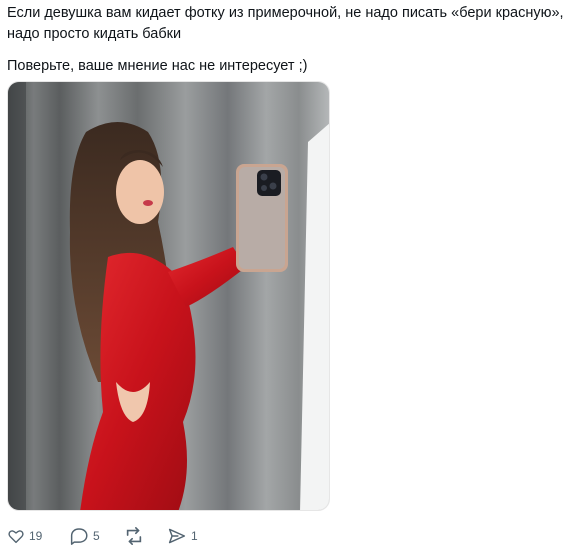 The image size is (586, 555). What do you see at coordinates (187, 536) in the screenshot?
I see `share-button: 1` at bounding box center [187, 536].